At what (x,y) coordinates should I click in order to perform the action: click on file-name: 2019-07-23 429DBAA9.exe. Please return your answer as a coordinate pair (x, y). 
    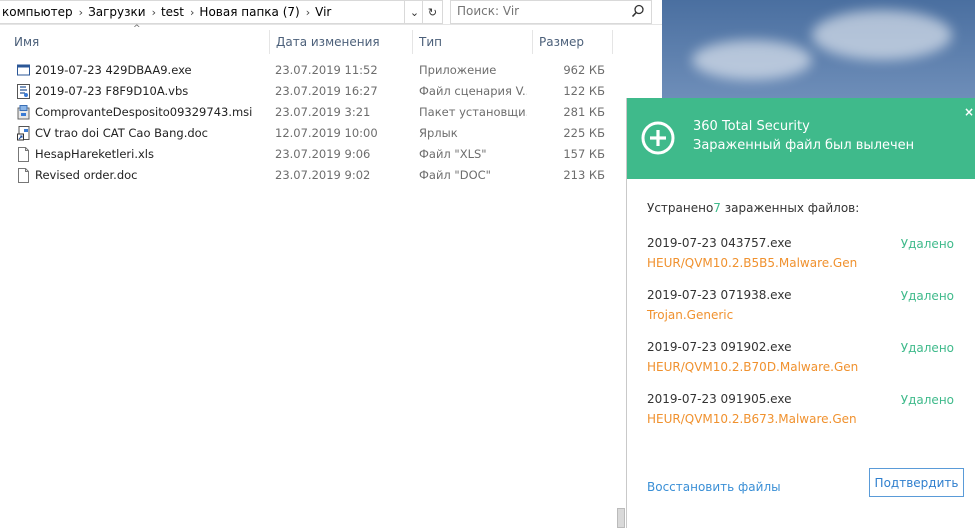
    Looking at the image, I should click on (113, 70).